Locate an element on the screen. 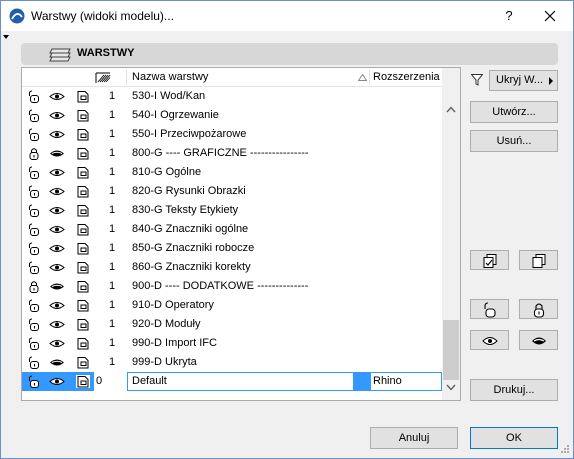  unlock-all-button is located at coordinates (489, 309).